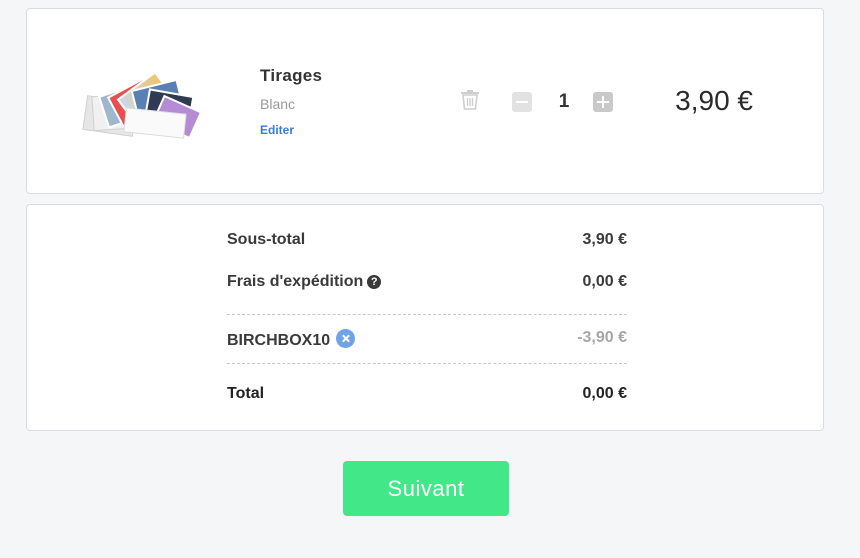  Describe the element at coordinates (346, 338) in the screenshot. I see `remove-circle-icon` at that location.